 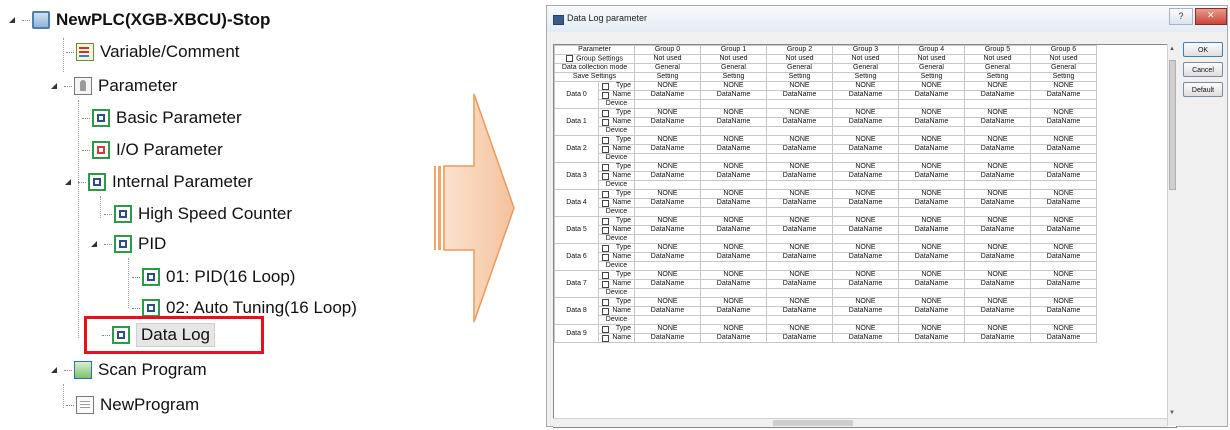 I want to click on help-button: ?, so click(x=1181, y=16).